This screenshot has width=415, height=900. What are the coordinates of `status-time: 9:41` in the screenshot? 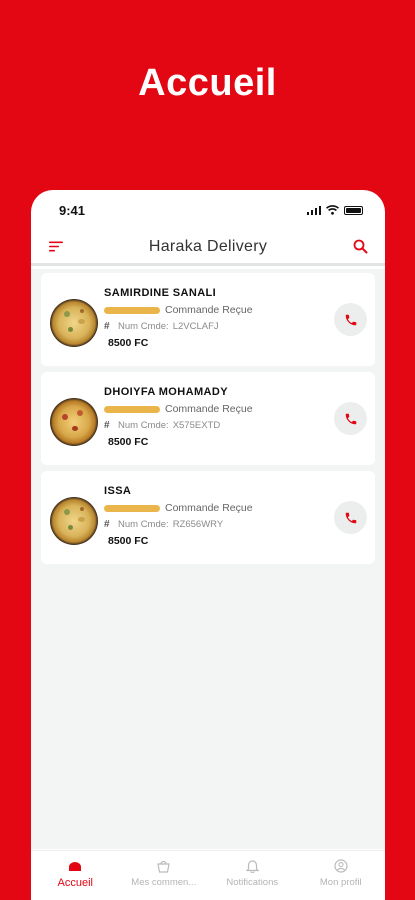 It's located at (72, 210).